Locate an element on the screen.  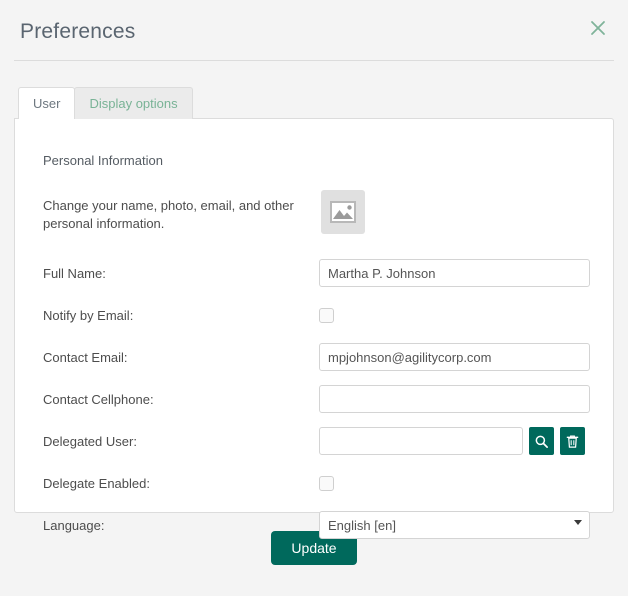
full-name-field-area is located at coordinates (454, 273).